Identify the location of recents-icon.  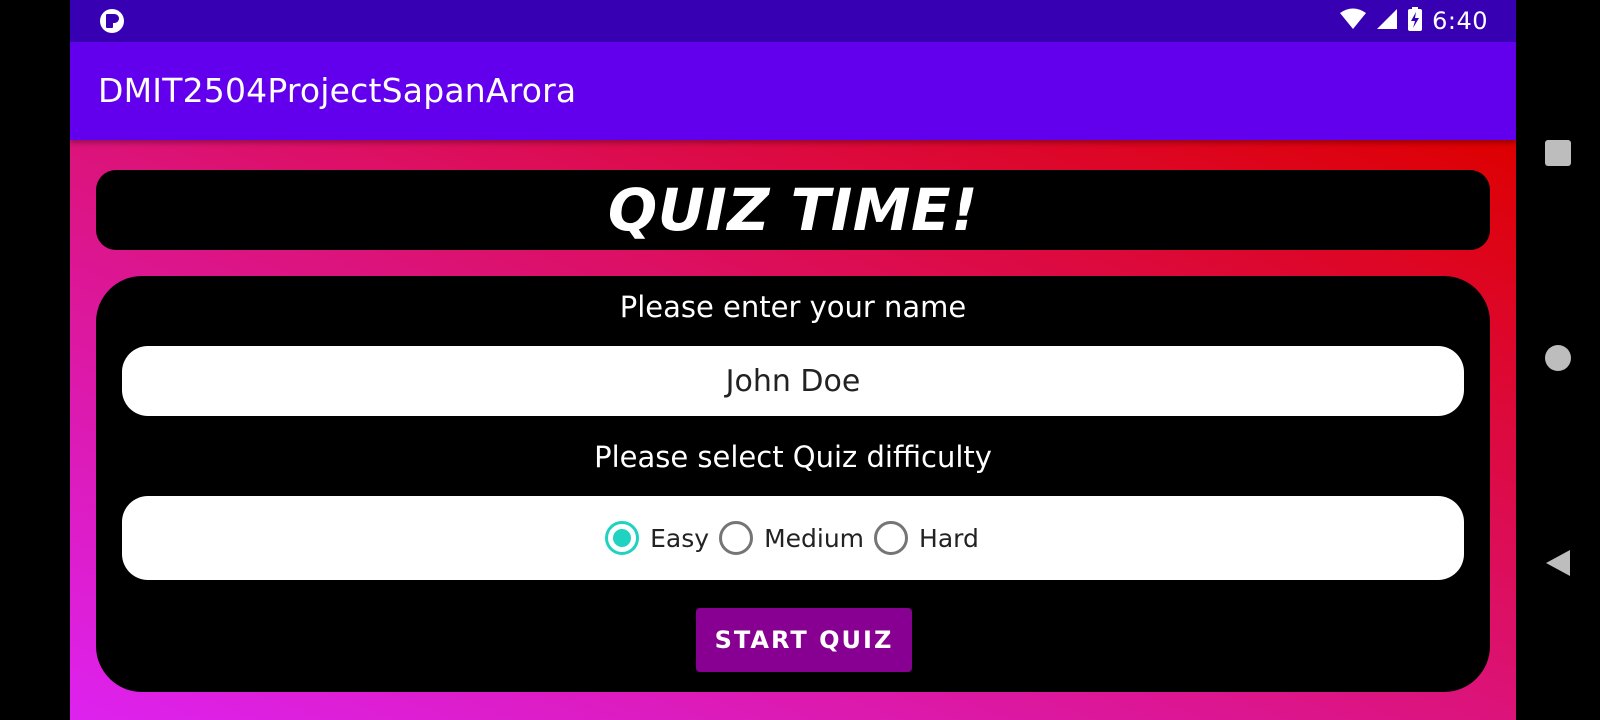
(1558, 155).